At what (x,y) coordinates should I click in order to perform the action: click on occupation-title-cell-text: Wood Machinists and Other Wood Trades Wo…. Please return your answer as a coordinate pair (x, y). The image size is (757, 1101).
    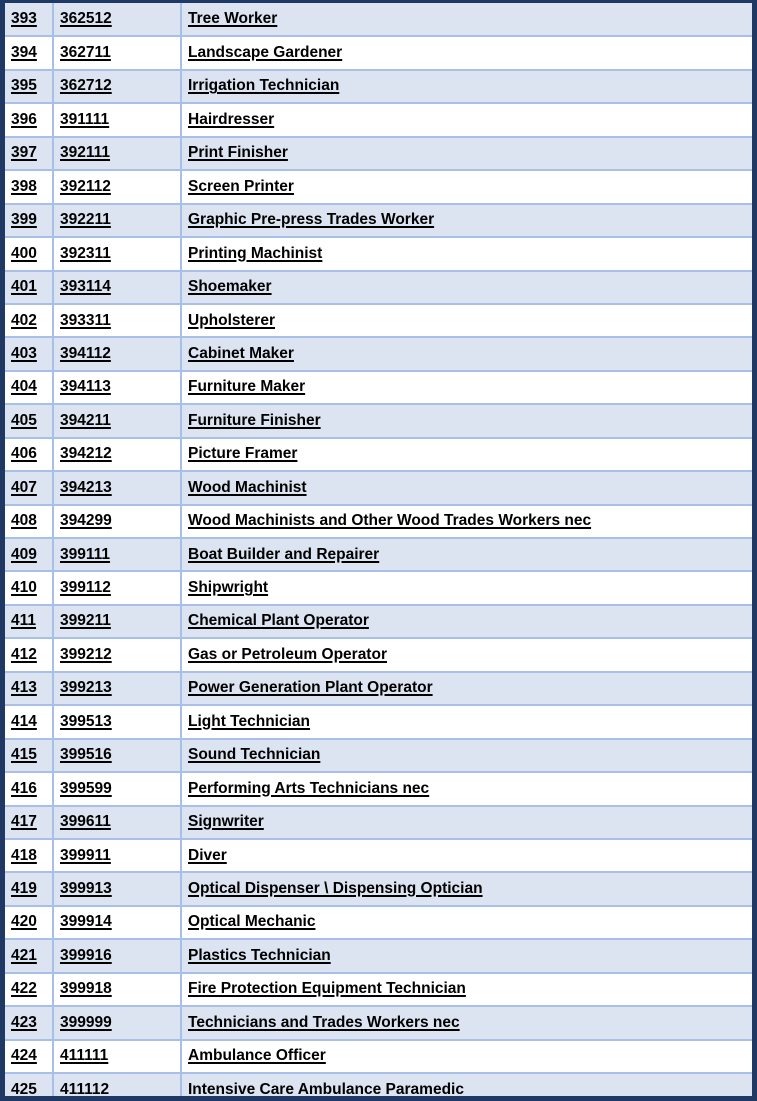
    Looking at the image, I should click on (390, 521).